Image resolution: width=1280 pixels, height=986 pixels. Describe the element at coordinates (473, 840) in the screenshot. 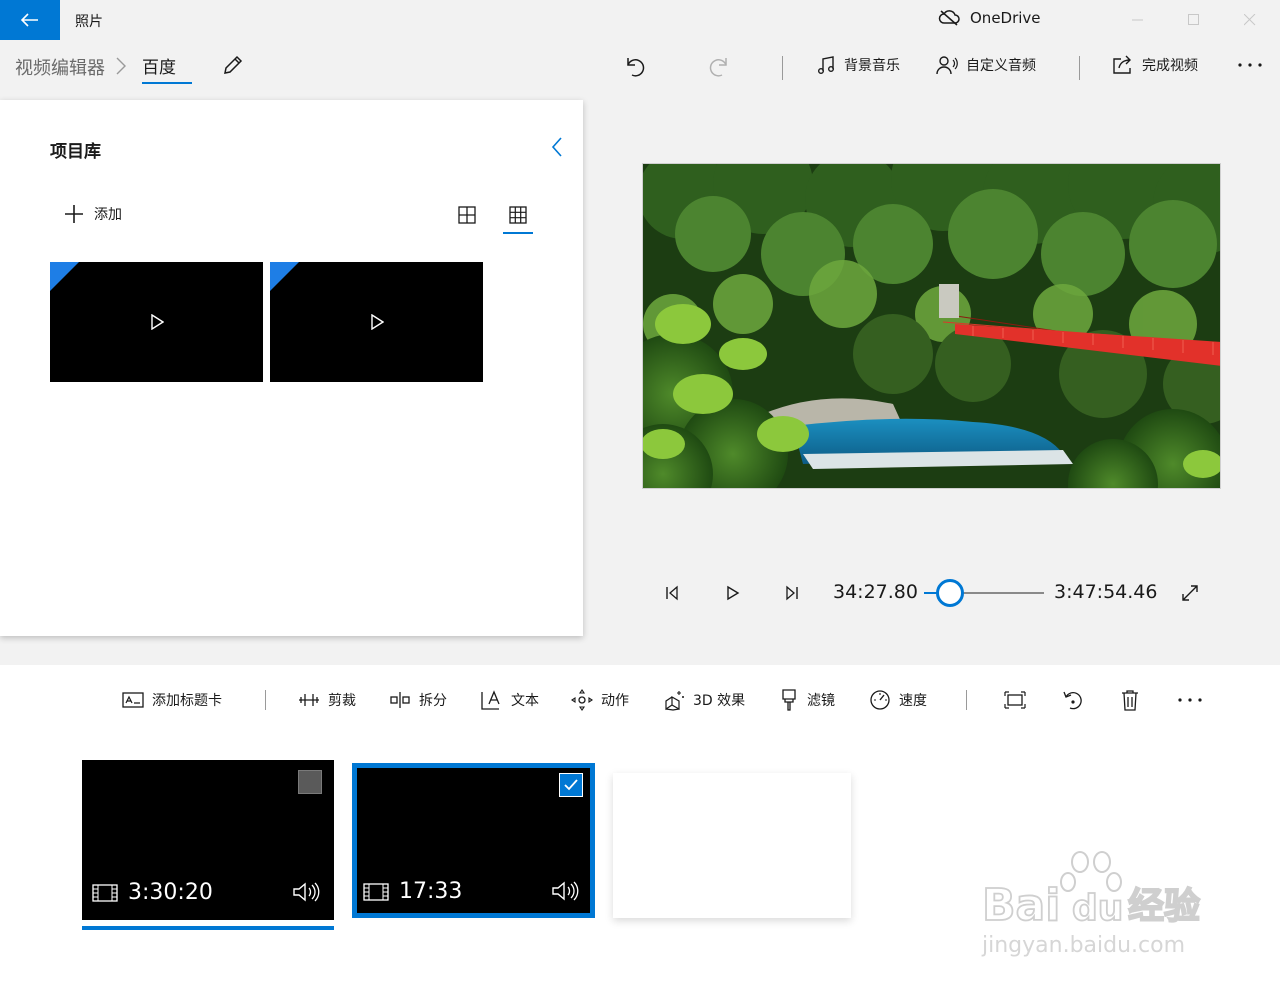

I see `storyboard-clip-selected: 17:33` at that location.